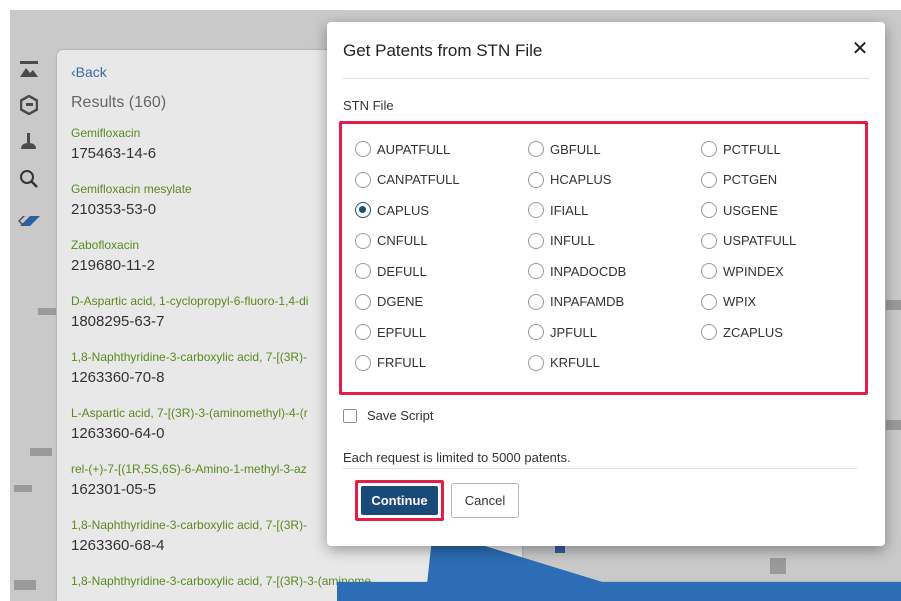  I want to click on stn-option-epfull: EPFULL, so click(441, 332).